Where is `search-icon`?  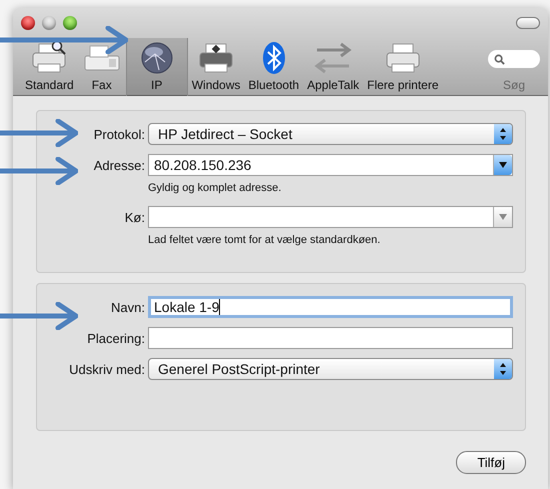
search-icon is located at coordinates (499, 59).